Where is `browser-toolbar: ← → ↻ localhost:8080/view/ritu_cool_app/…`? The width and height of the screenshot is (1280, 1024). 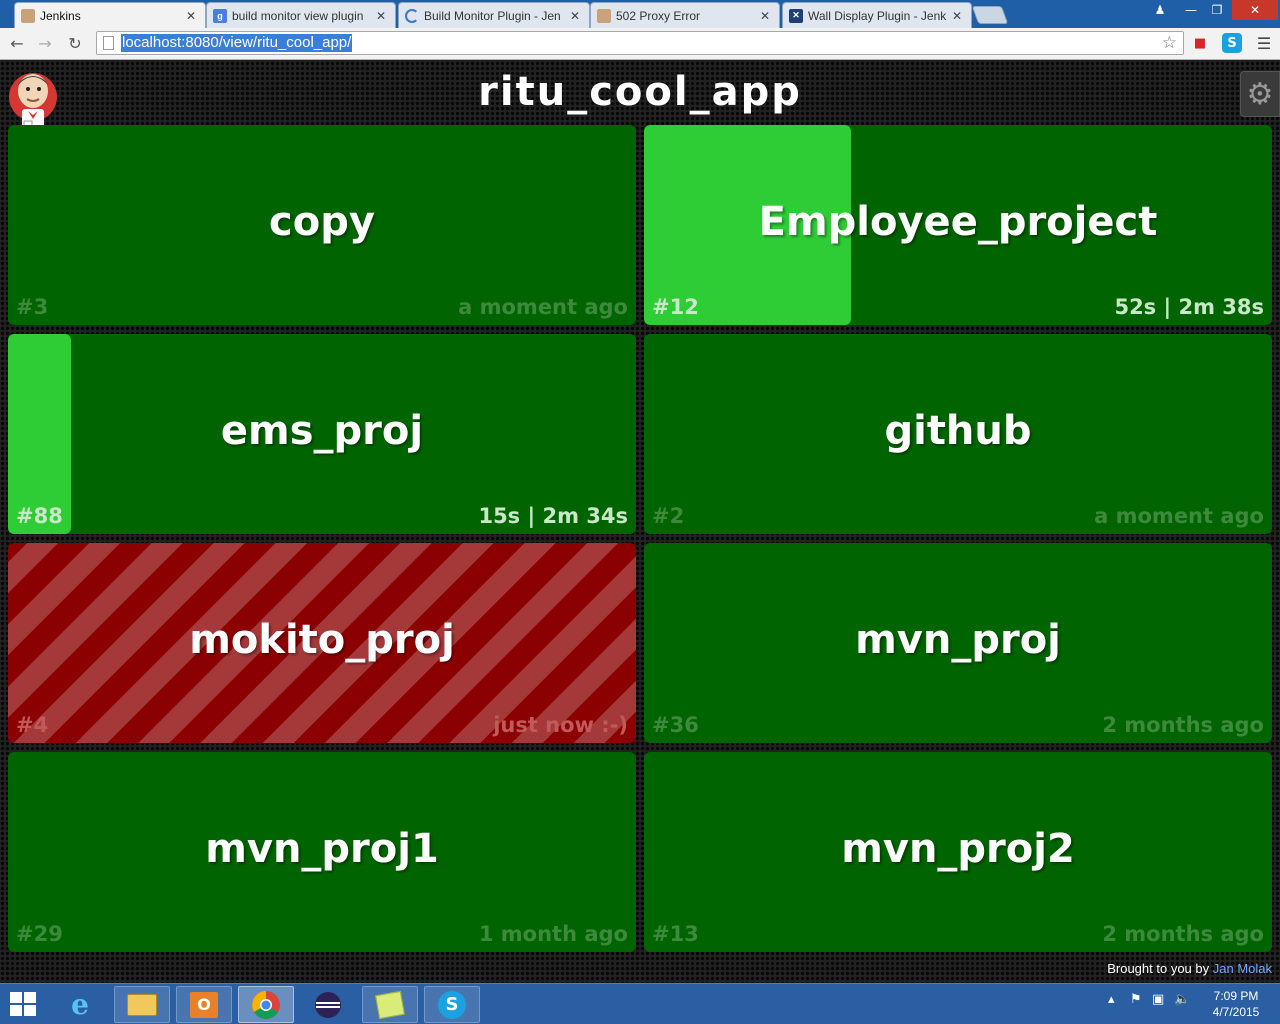 browser-toolbar: ← → ↻ localhost:8080/view/ritu_cool_app/… is located at coordinates (640, 44).